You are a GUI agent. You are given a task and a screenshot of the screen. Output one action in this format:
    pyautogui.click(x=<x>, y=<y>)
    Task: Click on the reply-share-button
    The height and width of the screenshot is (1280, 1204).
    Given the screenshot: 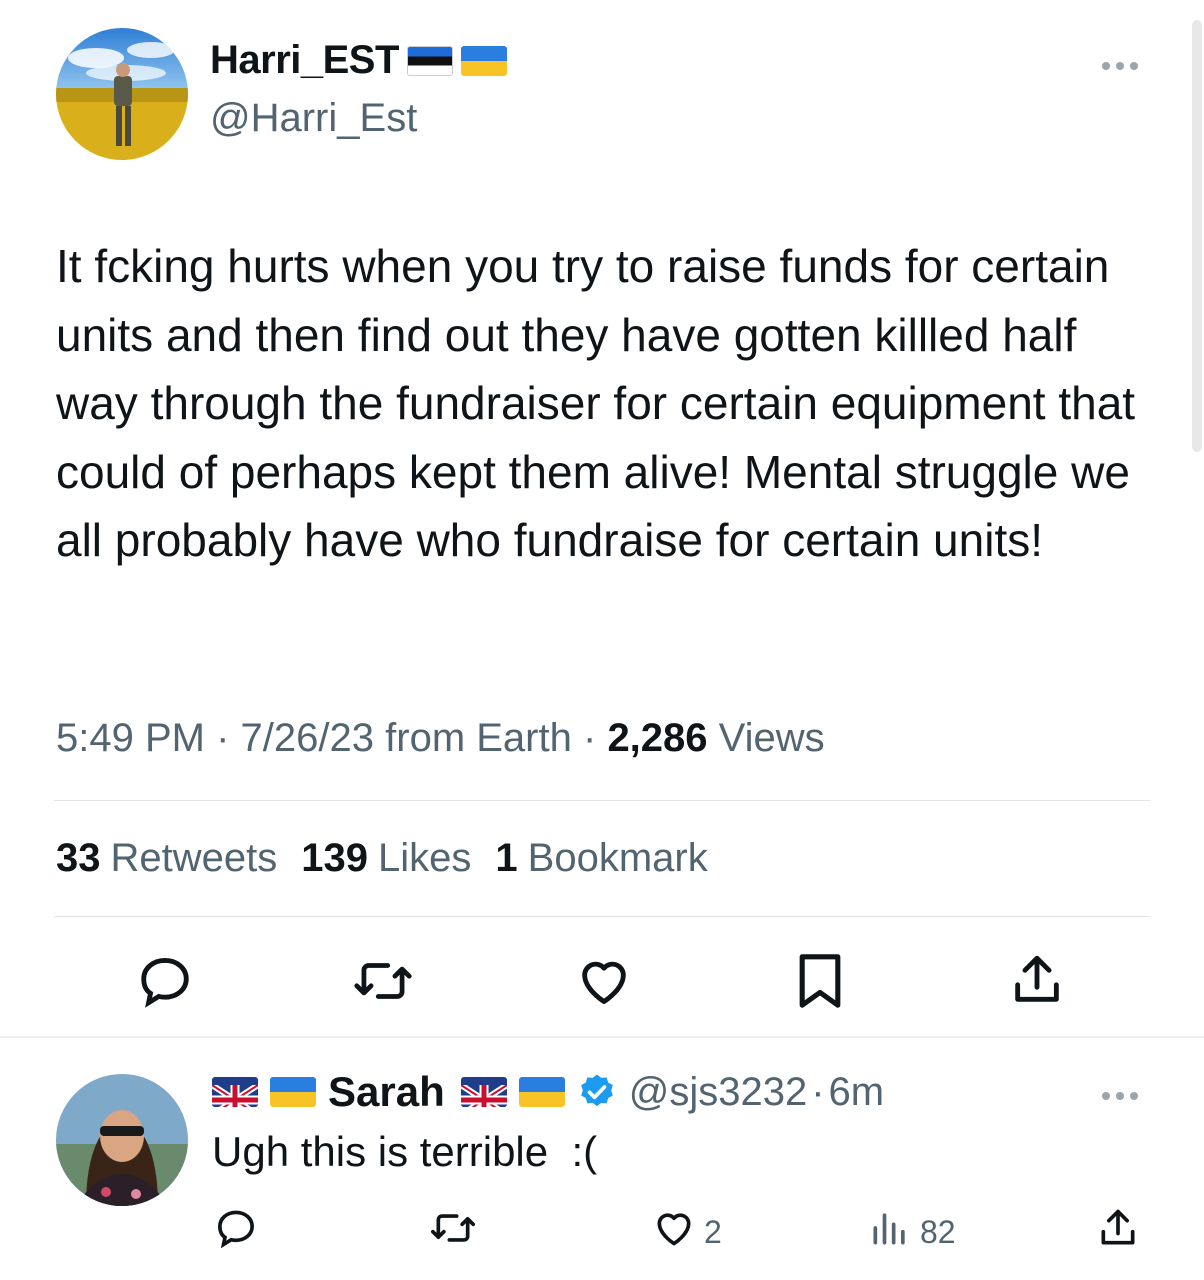 What is the action you would take?
    pyautogui.click(x=1118, y=1232)
    